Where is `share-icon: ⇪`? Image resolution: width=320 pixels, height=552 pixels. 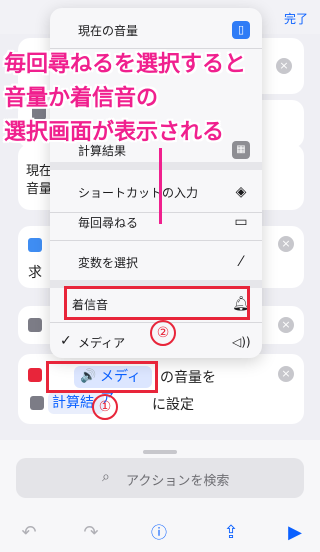
share-icon: ⇪ is located at coordinates (231, 533).